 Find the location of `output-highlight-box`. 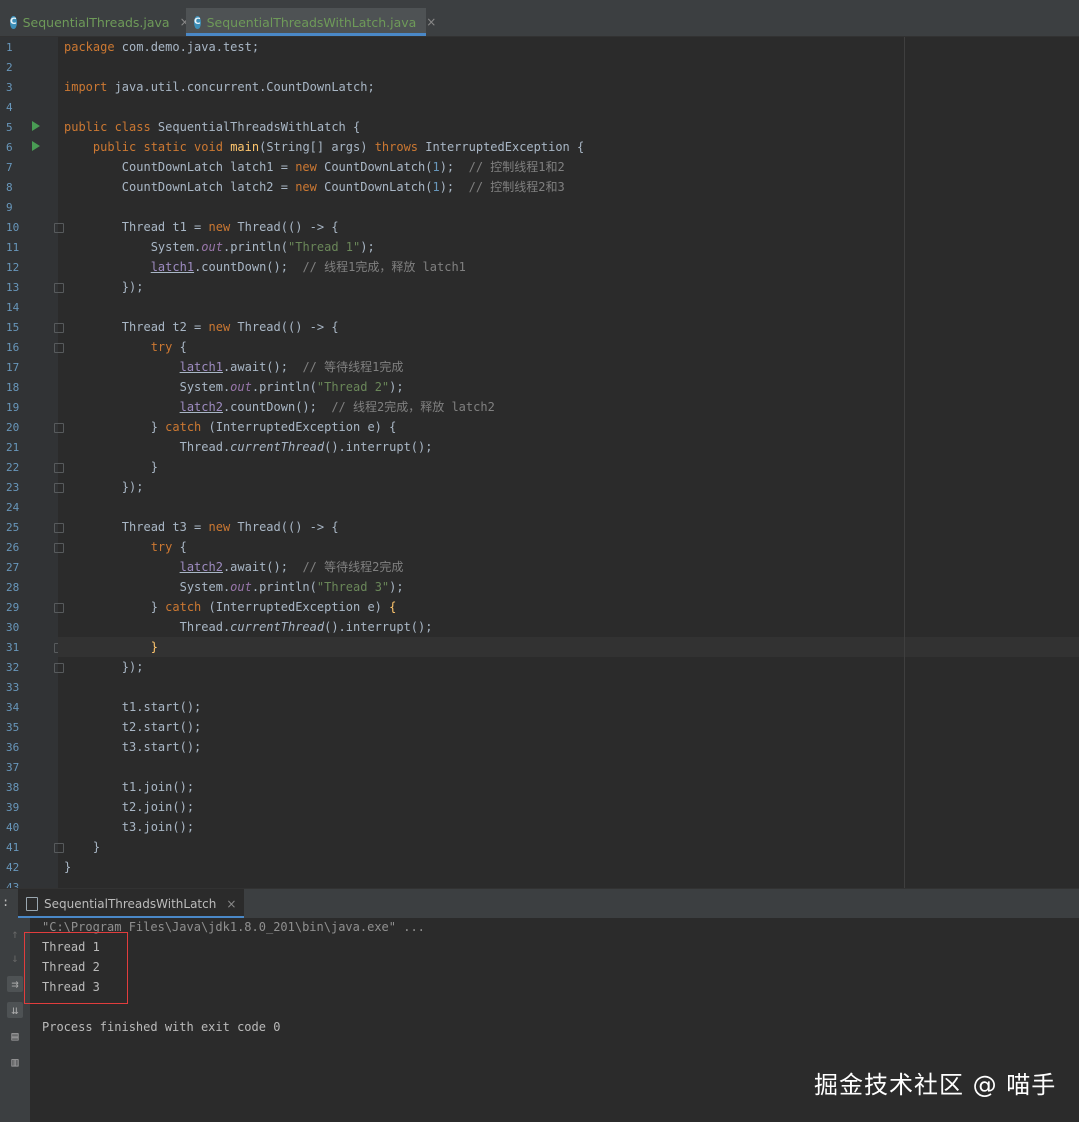

output-highlight-box is located at coordinates (76, 968).